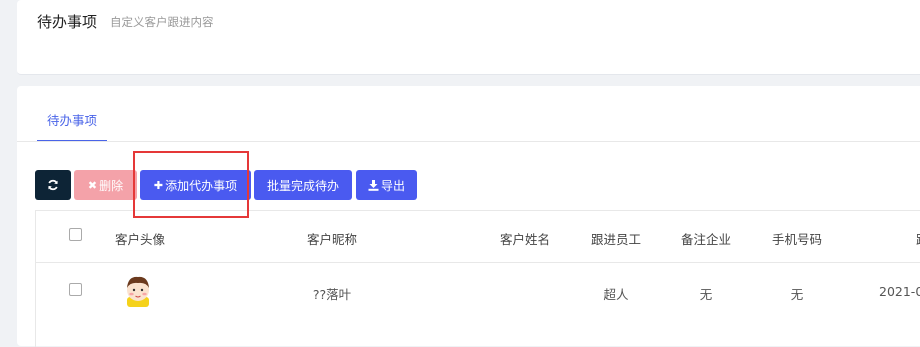 The width and height of the screenshot is (920, 347). Describe the element at coordinates (899, 291) in the screenshot. I see `cell-follow-date: 2021-07-` at that location.